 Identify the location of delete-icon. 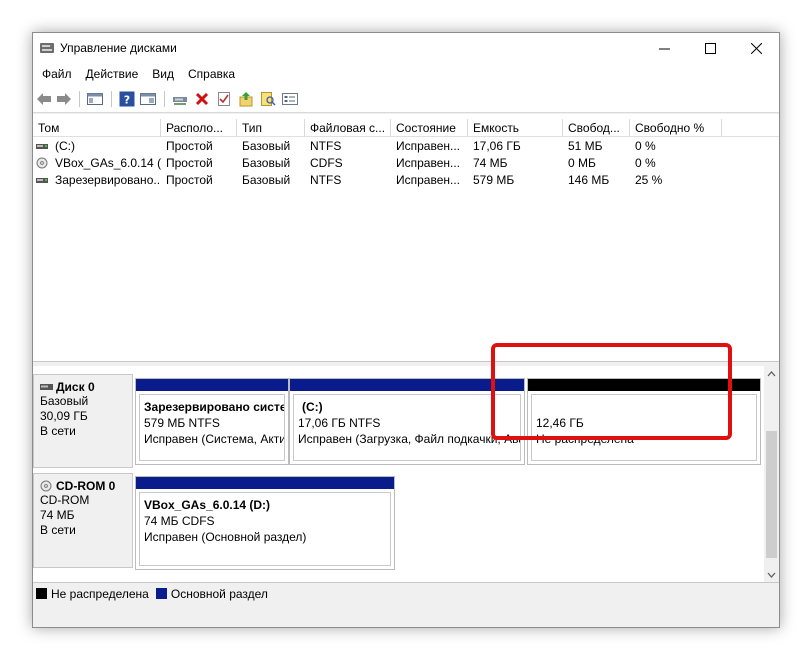
(202, 99).